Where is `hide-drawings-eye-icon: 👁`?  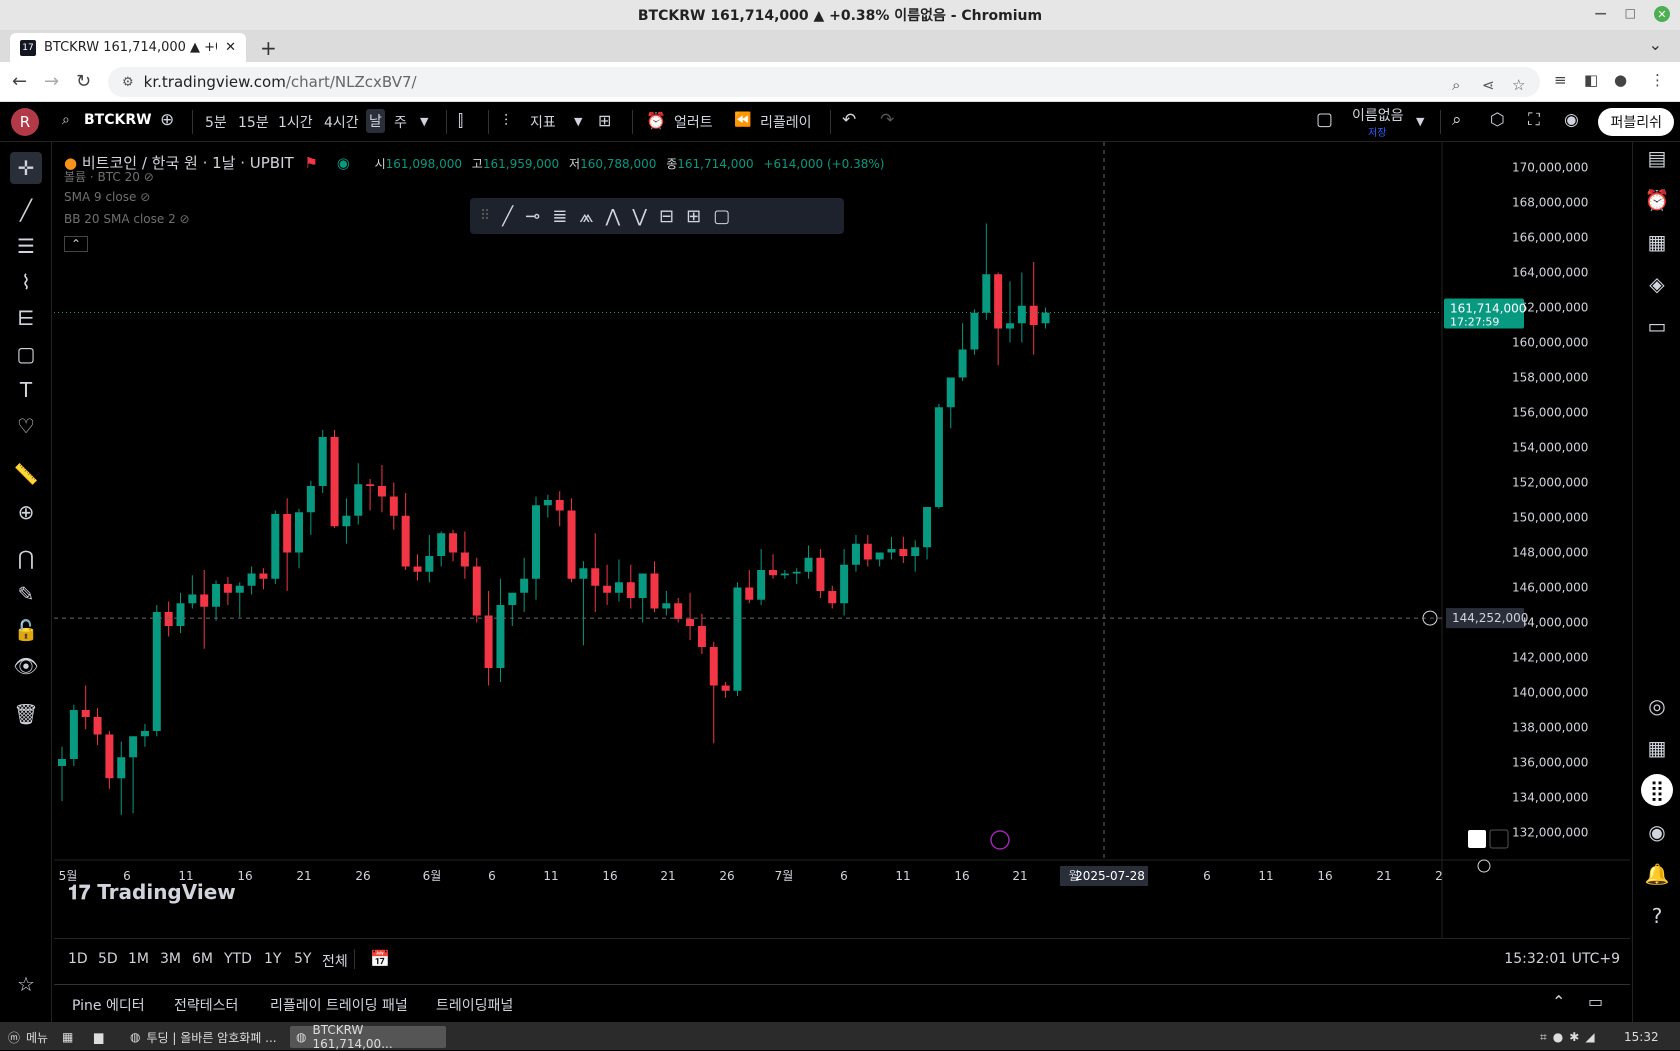
hide-drawings-eye-icon: 👁 is located at coordinates (26, 666).